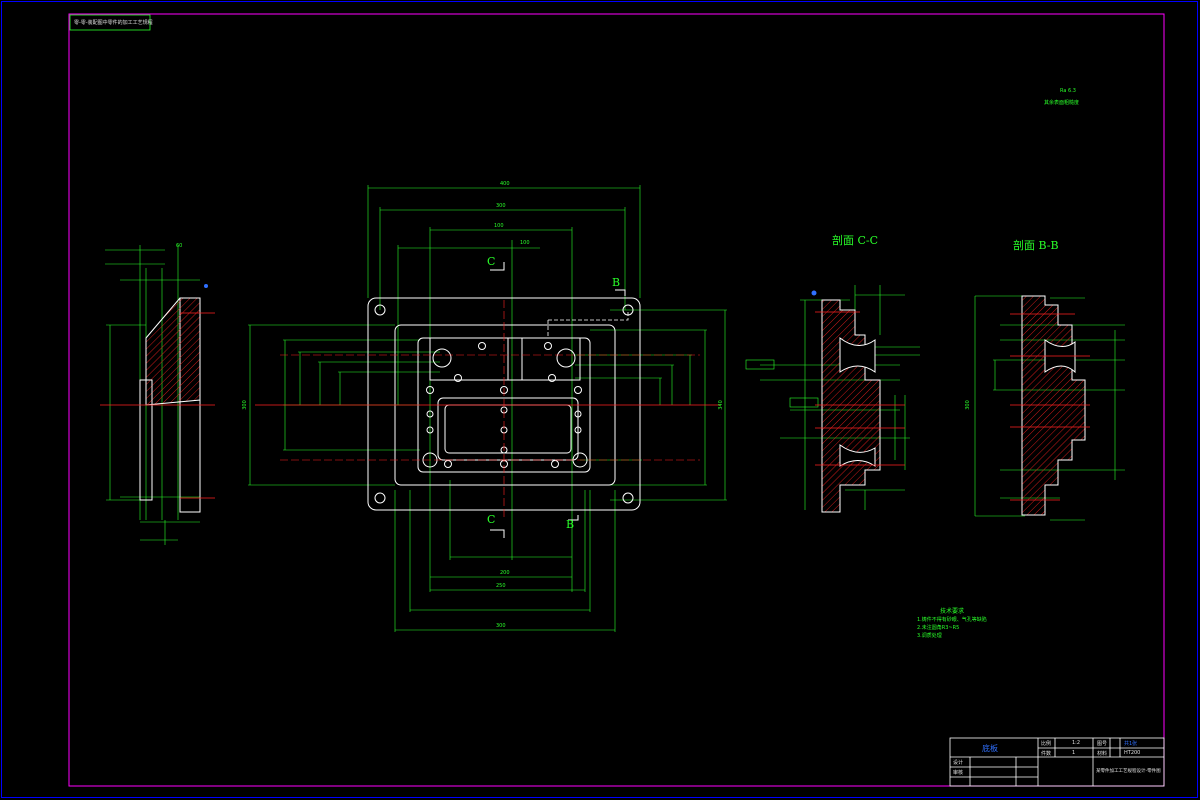 The width and height of the screenshot is (1200, 800). Describe the element at coordinates (505, 573) in the screenshot. I see `dim-bottom-a: 200` at that location.